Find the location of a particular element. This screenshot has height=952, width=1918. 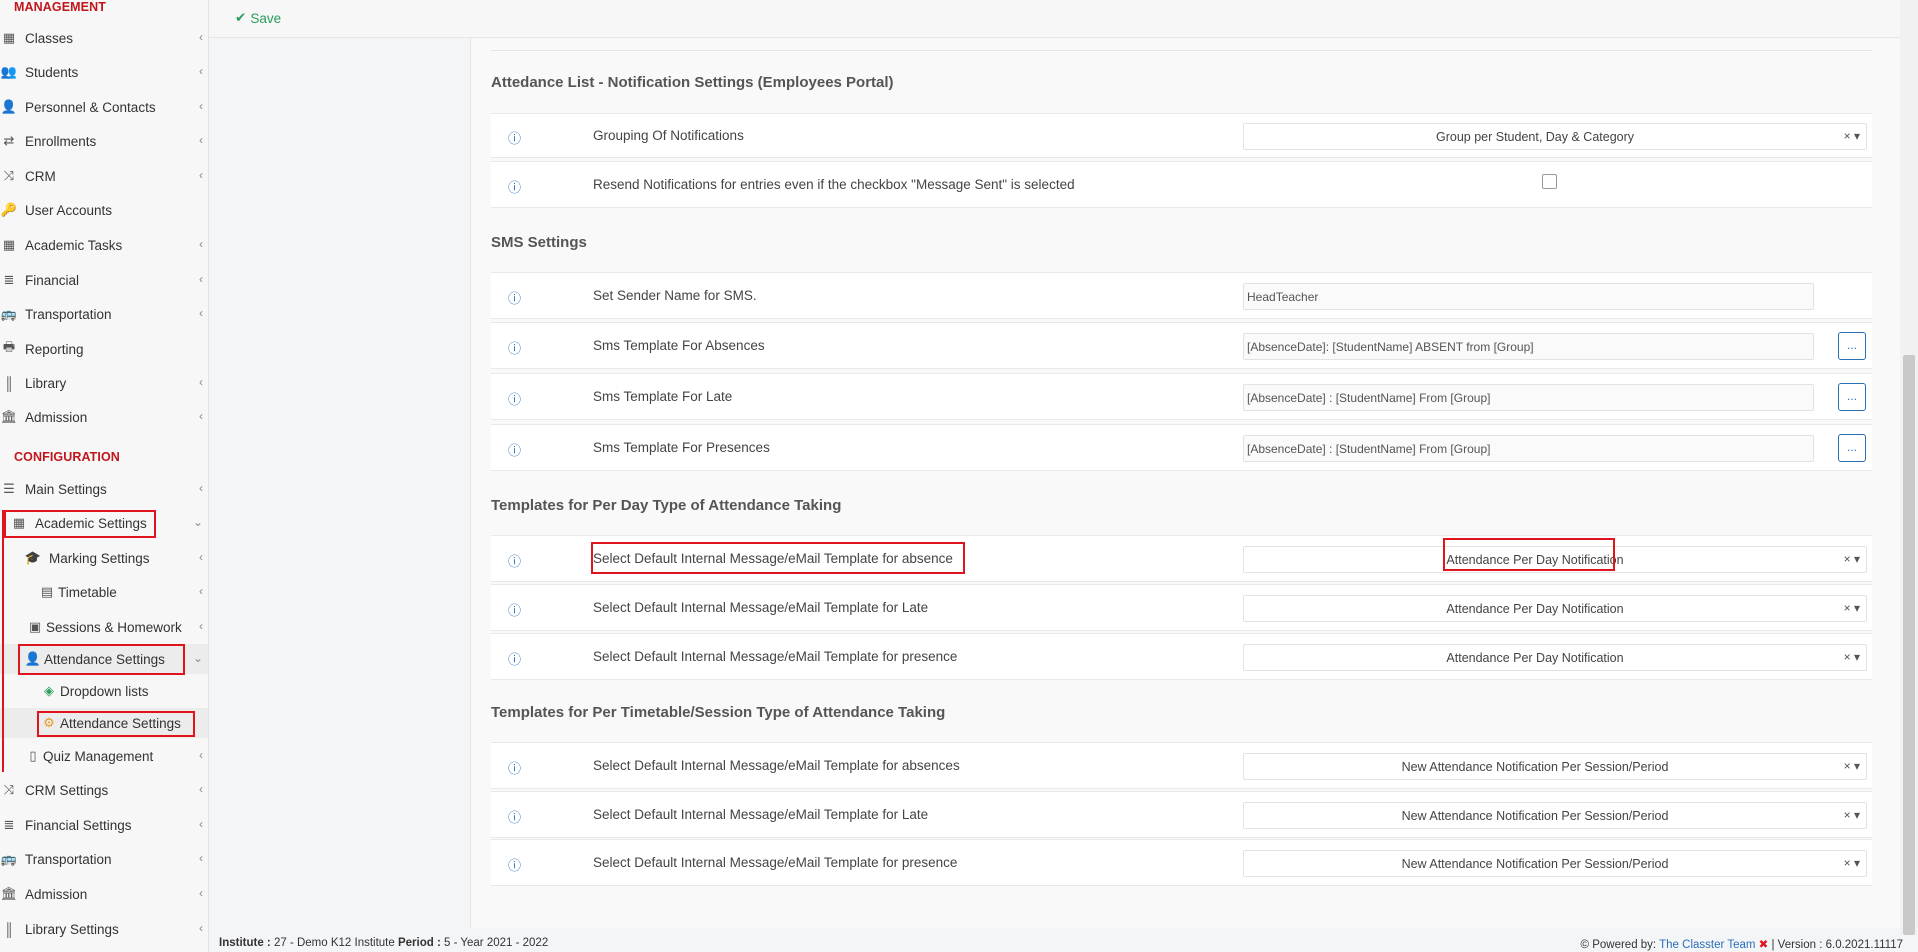

sidebar-item-academic-tasks: ▦ Academic Tasks ‹ is located at coordinates (104, 245).